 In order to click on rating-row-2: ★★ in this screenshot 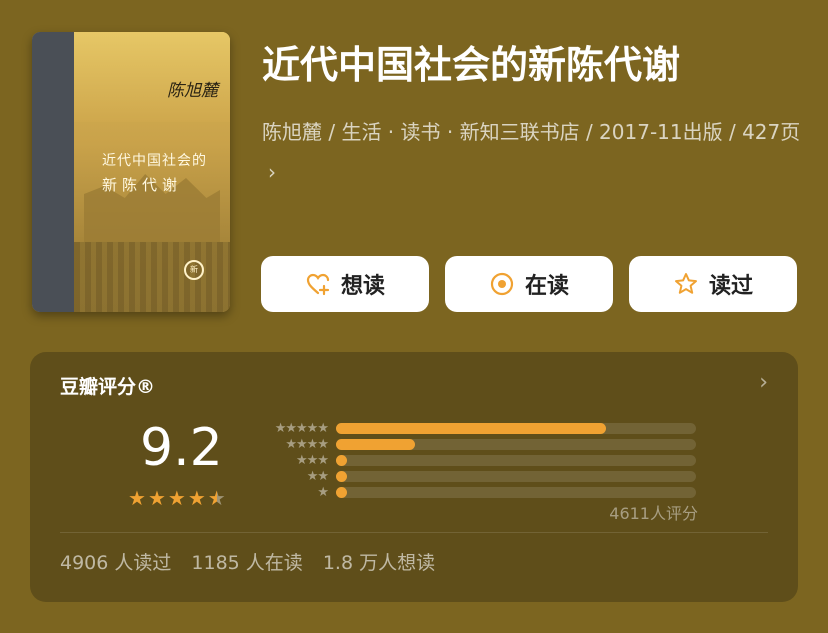, I will do `click(476, 476)`.